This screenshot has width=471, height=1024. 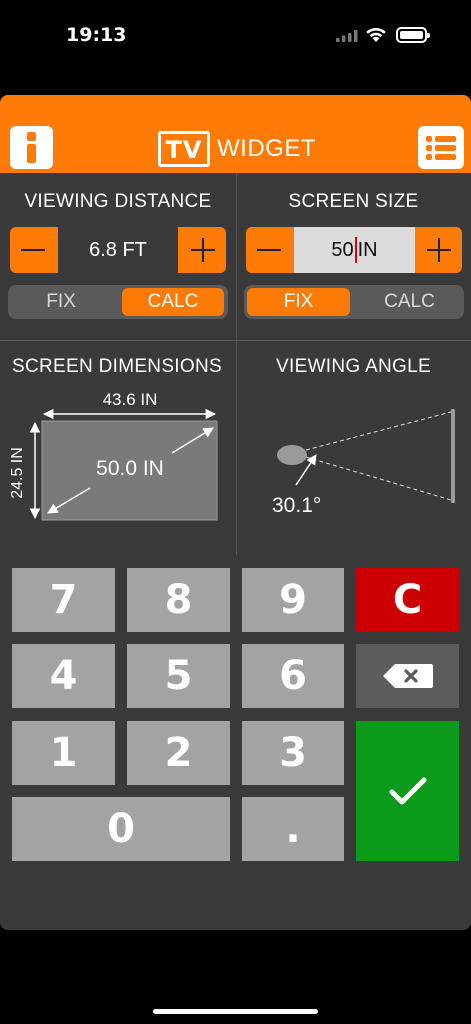 I want to click on app-logo: TV WIDGET, so click(x=237, y=149).